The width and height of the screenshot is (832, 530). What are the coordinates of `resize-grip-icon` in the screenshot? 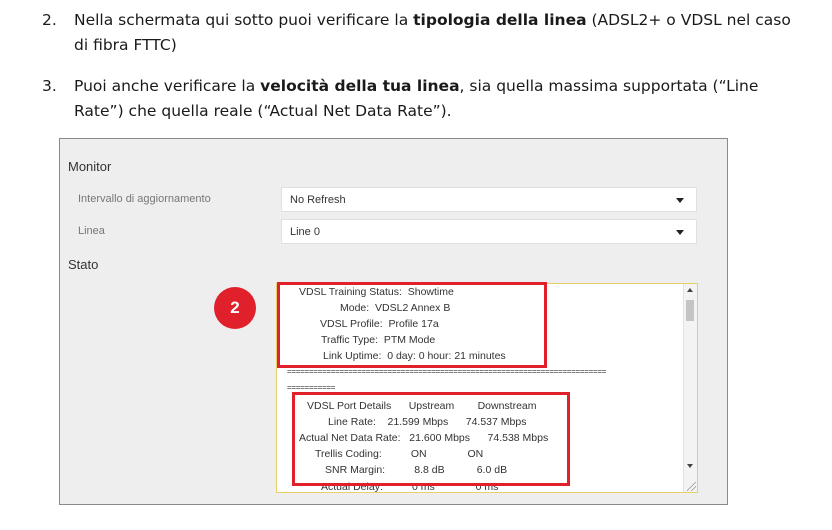 It's located at (691, 486).